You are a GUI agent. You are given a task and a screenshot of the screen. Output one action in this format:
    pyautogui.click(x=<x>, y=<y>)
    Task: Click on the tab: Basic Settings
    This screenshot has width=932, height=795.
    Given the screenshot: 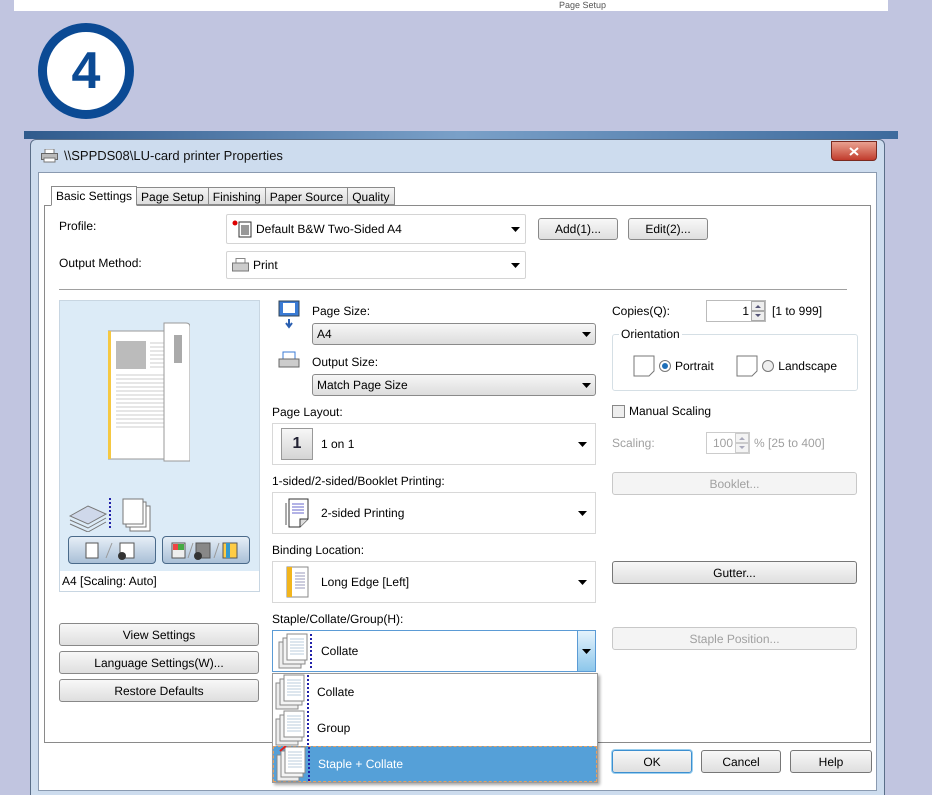 What is the action you would take?
    pyautogui.click(x=94, y=196)
    